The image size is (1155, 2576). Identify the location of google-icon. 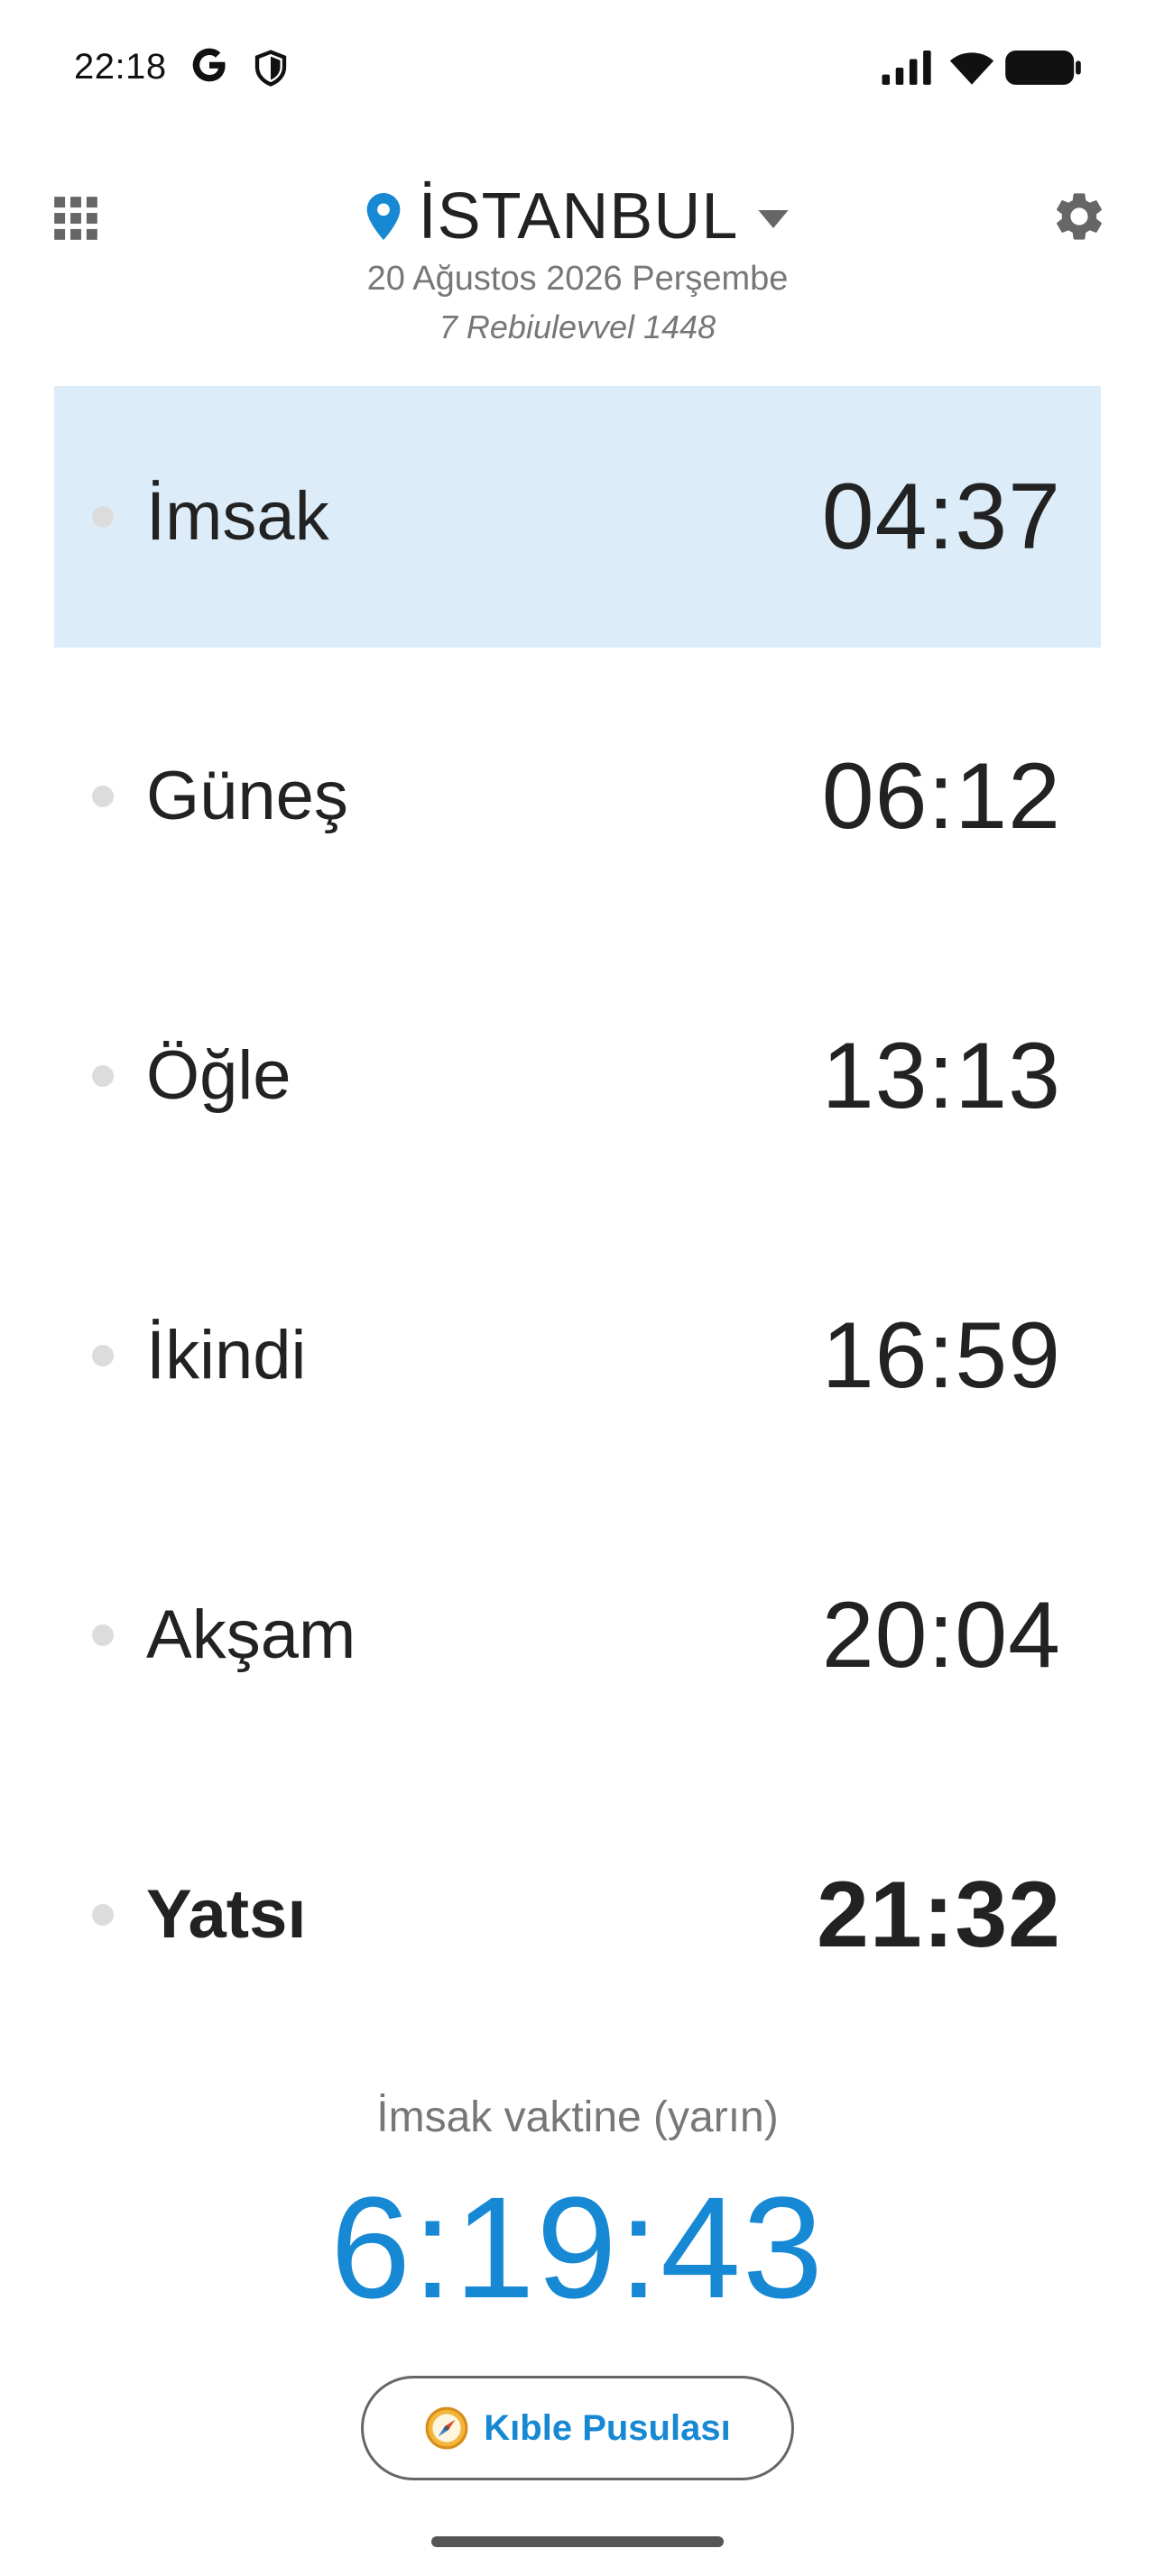
(209, 65).